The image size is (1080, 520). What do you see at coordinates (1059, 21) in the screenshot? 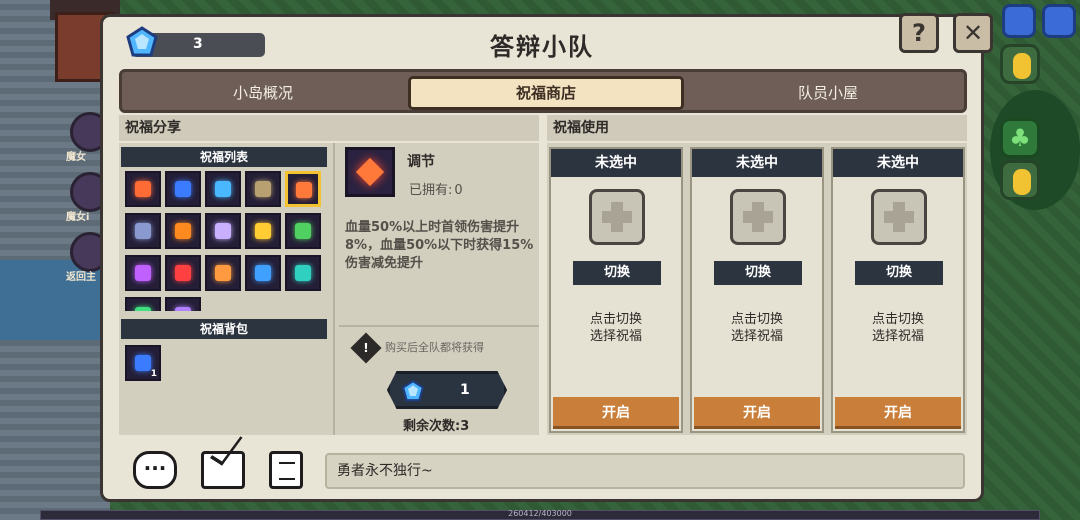
I see `settings-gear-icon` at bounding box center [1059, 21].